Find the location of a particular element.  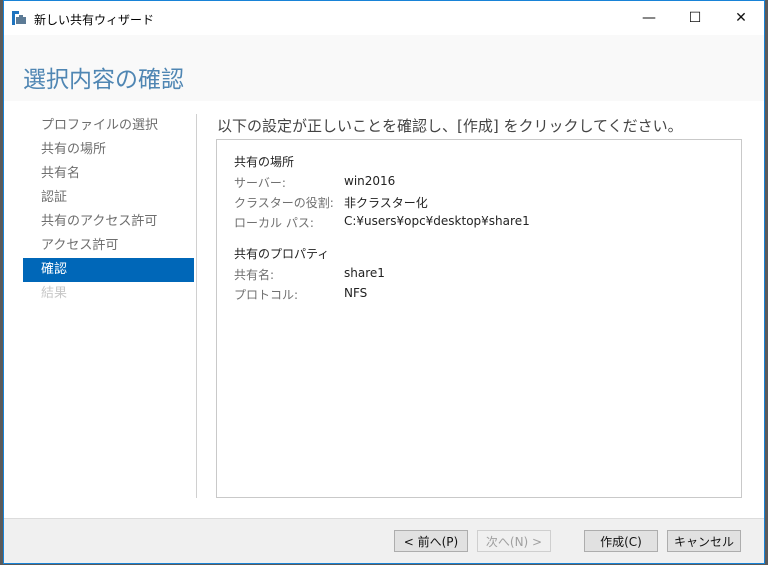

row-value: NFS is located at coordinates (356, 293).